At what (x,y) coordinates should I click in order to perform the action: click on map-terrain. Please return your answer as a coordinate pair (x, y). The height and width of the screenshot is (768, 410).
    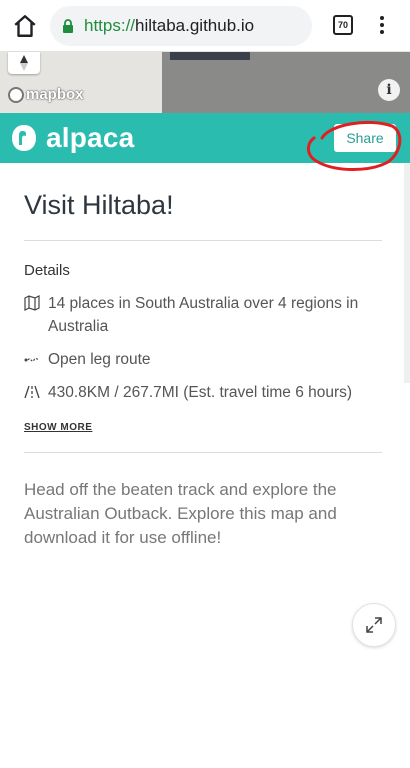
    Looking at the image, I should click on (286, 82).